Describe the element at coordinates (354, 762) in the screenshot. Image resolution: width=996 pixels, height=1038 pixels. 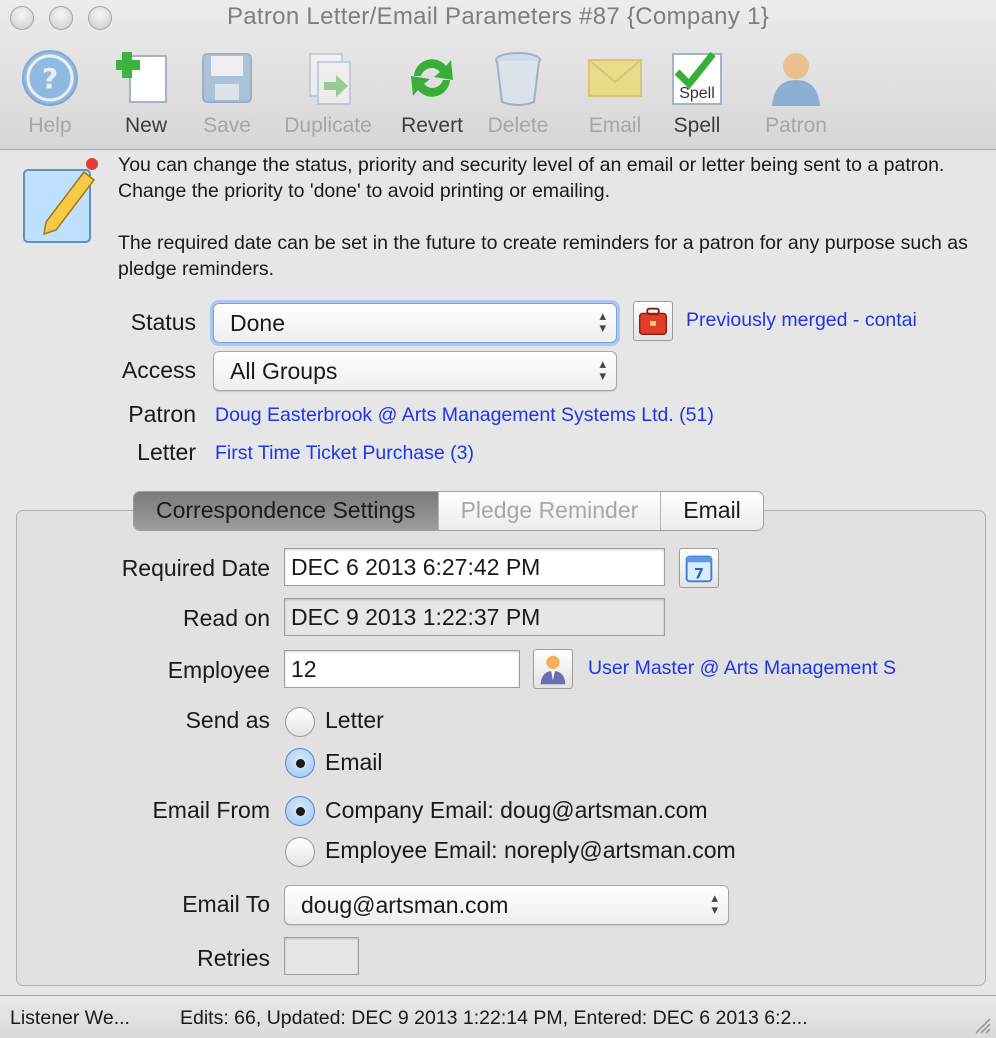
I see `send-as-email-label: Email` at that location.